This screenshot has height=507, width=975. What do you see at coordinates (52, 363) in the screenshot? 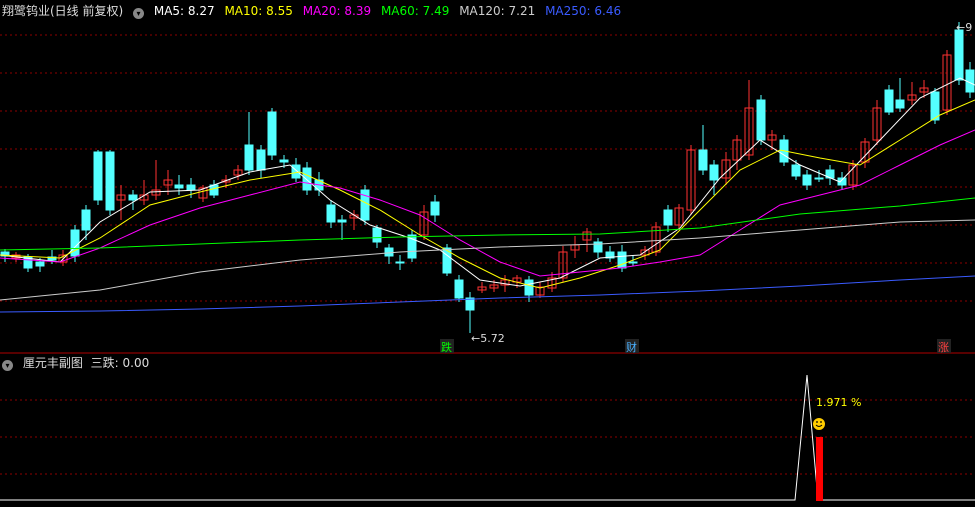
I see `sub-chart-title: 厘元丰副图` at bounding box center [52, 363].